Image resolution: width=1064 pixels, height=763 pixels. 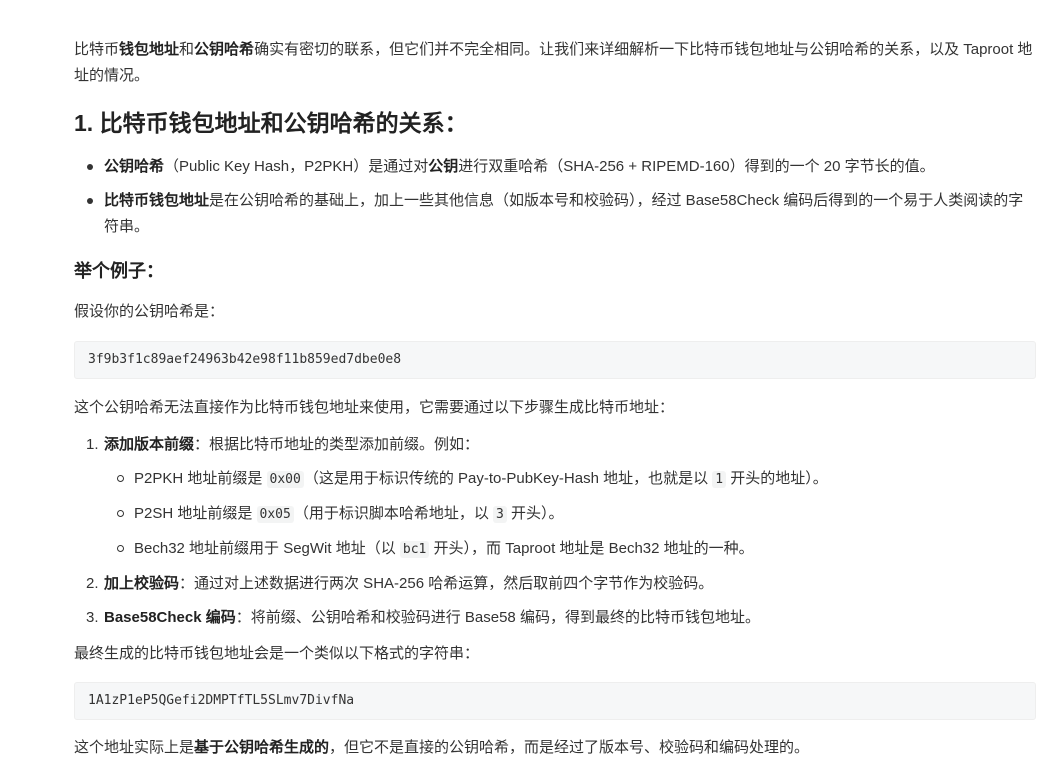 I want to click on sub-item-p2sh: P2SH 地址前缀是 0x05 （用于标识脚本哈希地址，以 3 开头）。, so click(x=569, y=514).